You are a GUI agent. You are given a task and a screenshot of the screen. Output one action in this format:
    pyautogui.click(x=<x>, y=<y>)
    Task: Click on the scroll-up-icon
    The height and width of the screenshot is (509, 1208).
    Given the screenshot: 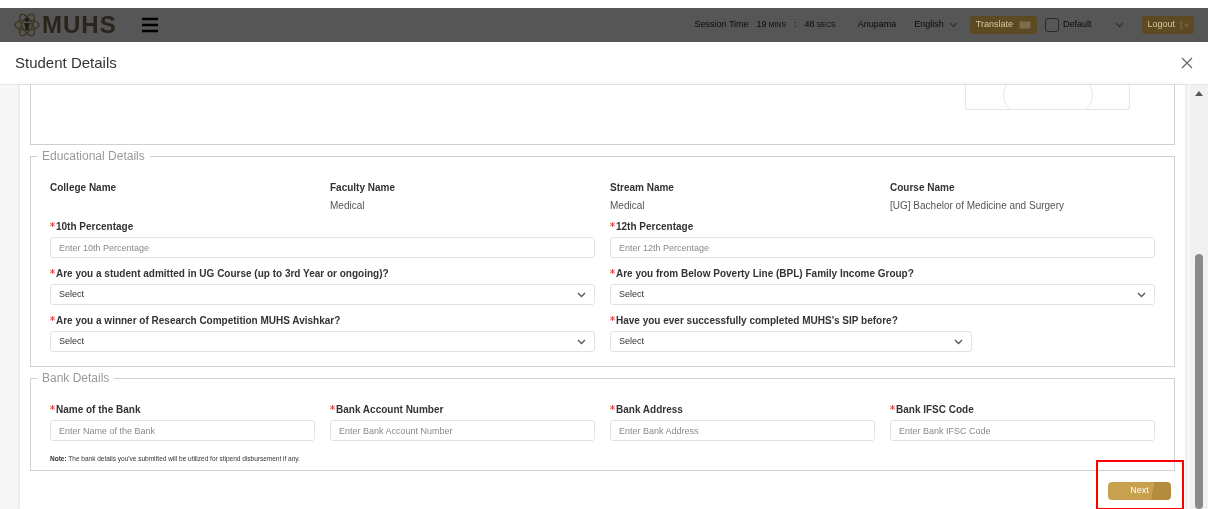 What is the action you would take?
    pyautogui.click(x=1199, y=93)
    